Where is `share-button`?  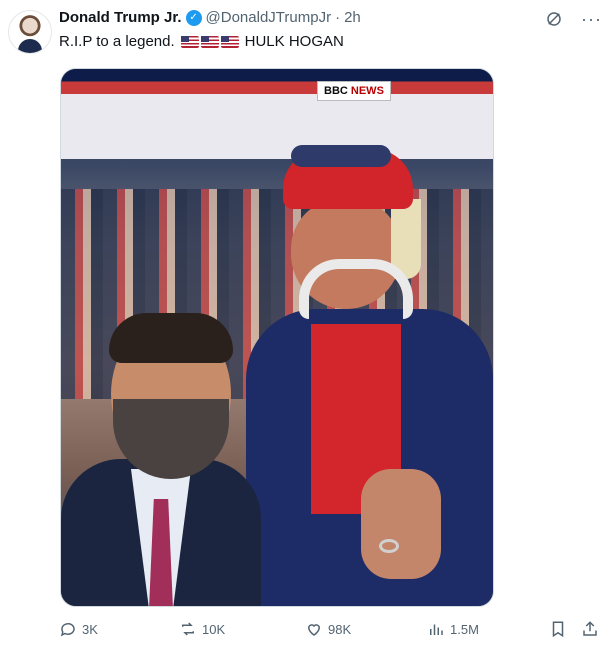
share-button is located at coordinates (590, 629).